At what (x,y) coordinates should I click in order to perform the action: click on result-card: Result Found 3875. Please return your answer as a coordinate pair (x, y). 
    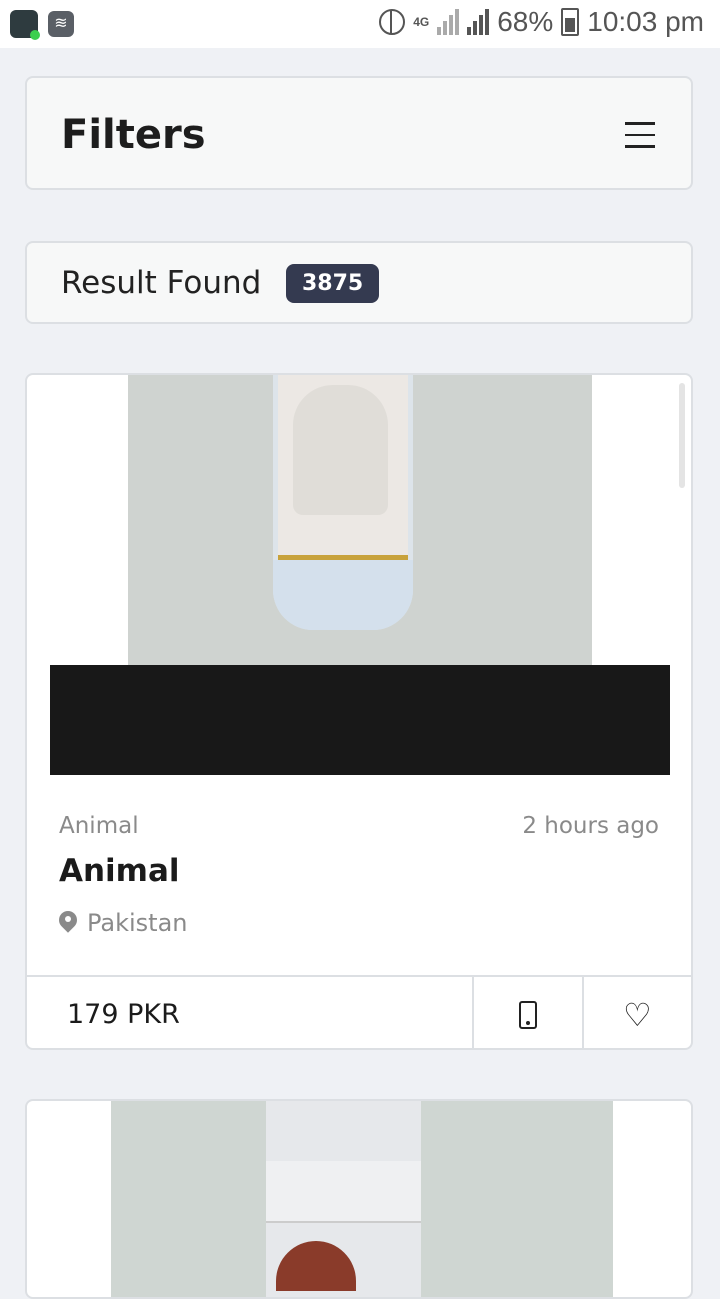
    Looking at the image, I should click on (359, 282).